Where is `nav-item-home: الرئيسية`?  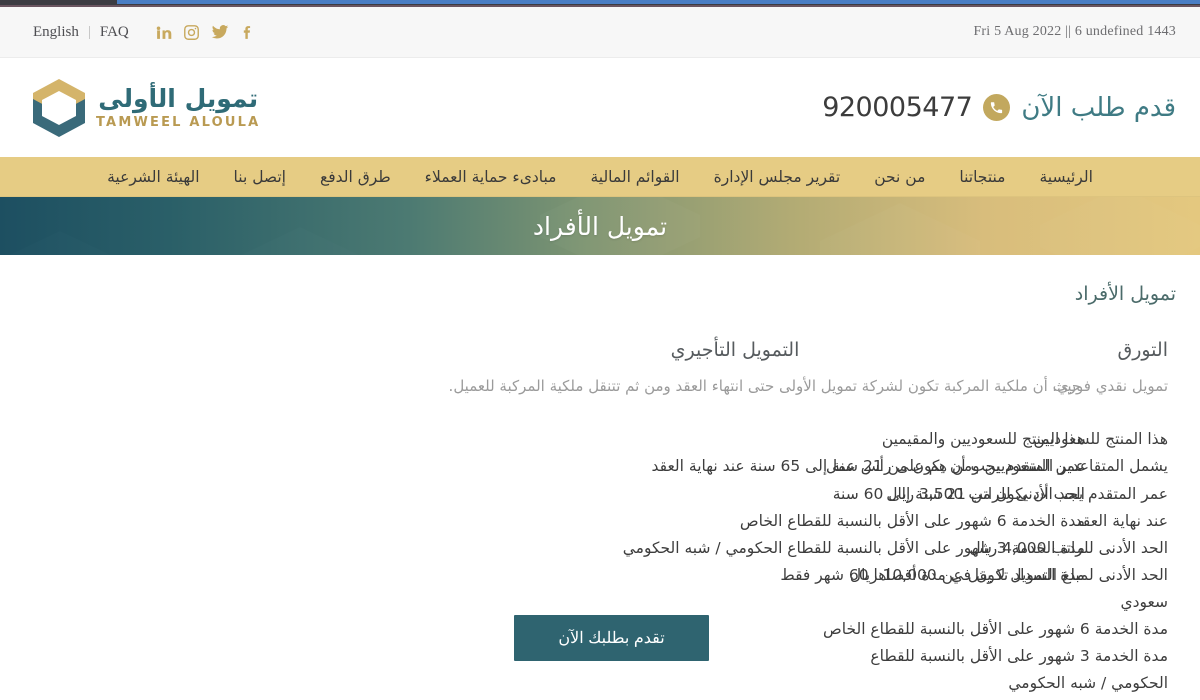
nav-item-home: الرئيسية is located at coordinates (1065, 177).